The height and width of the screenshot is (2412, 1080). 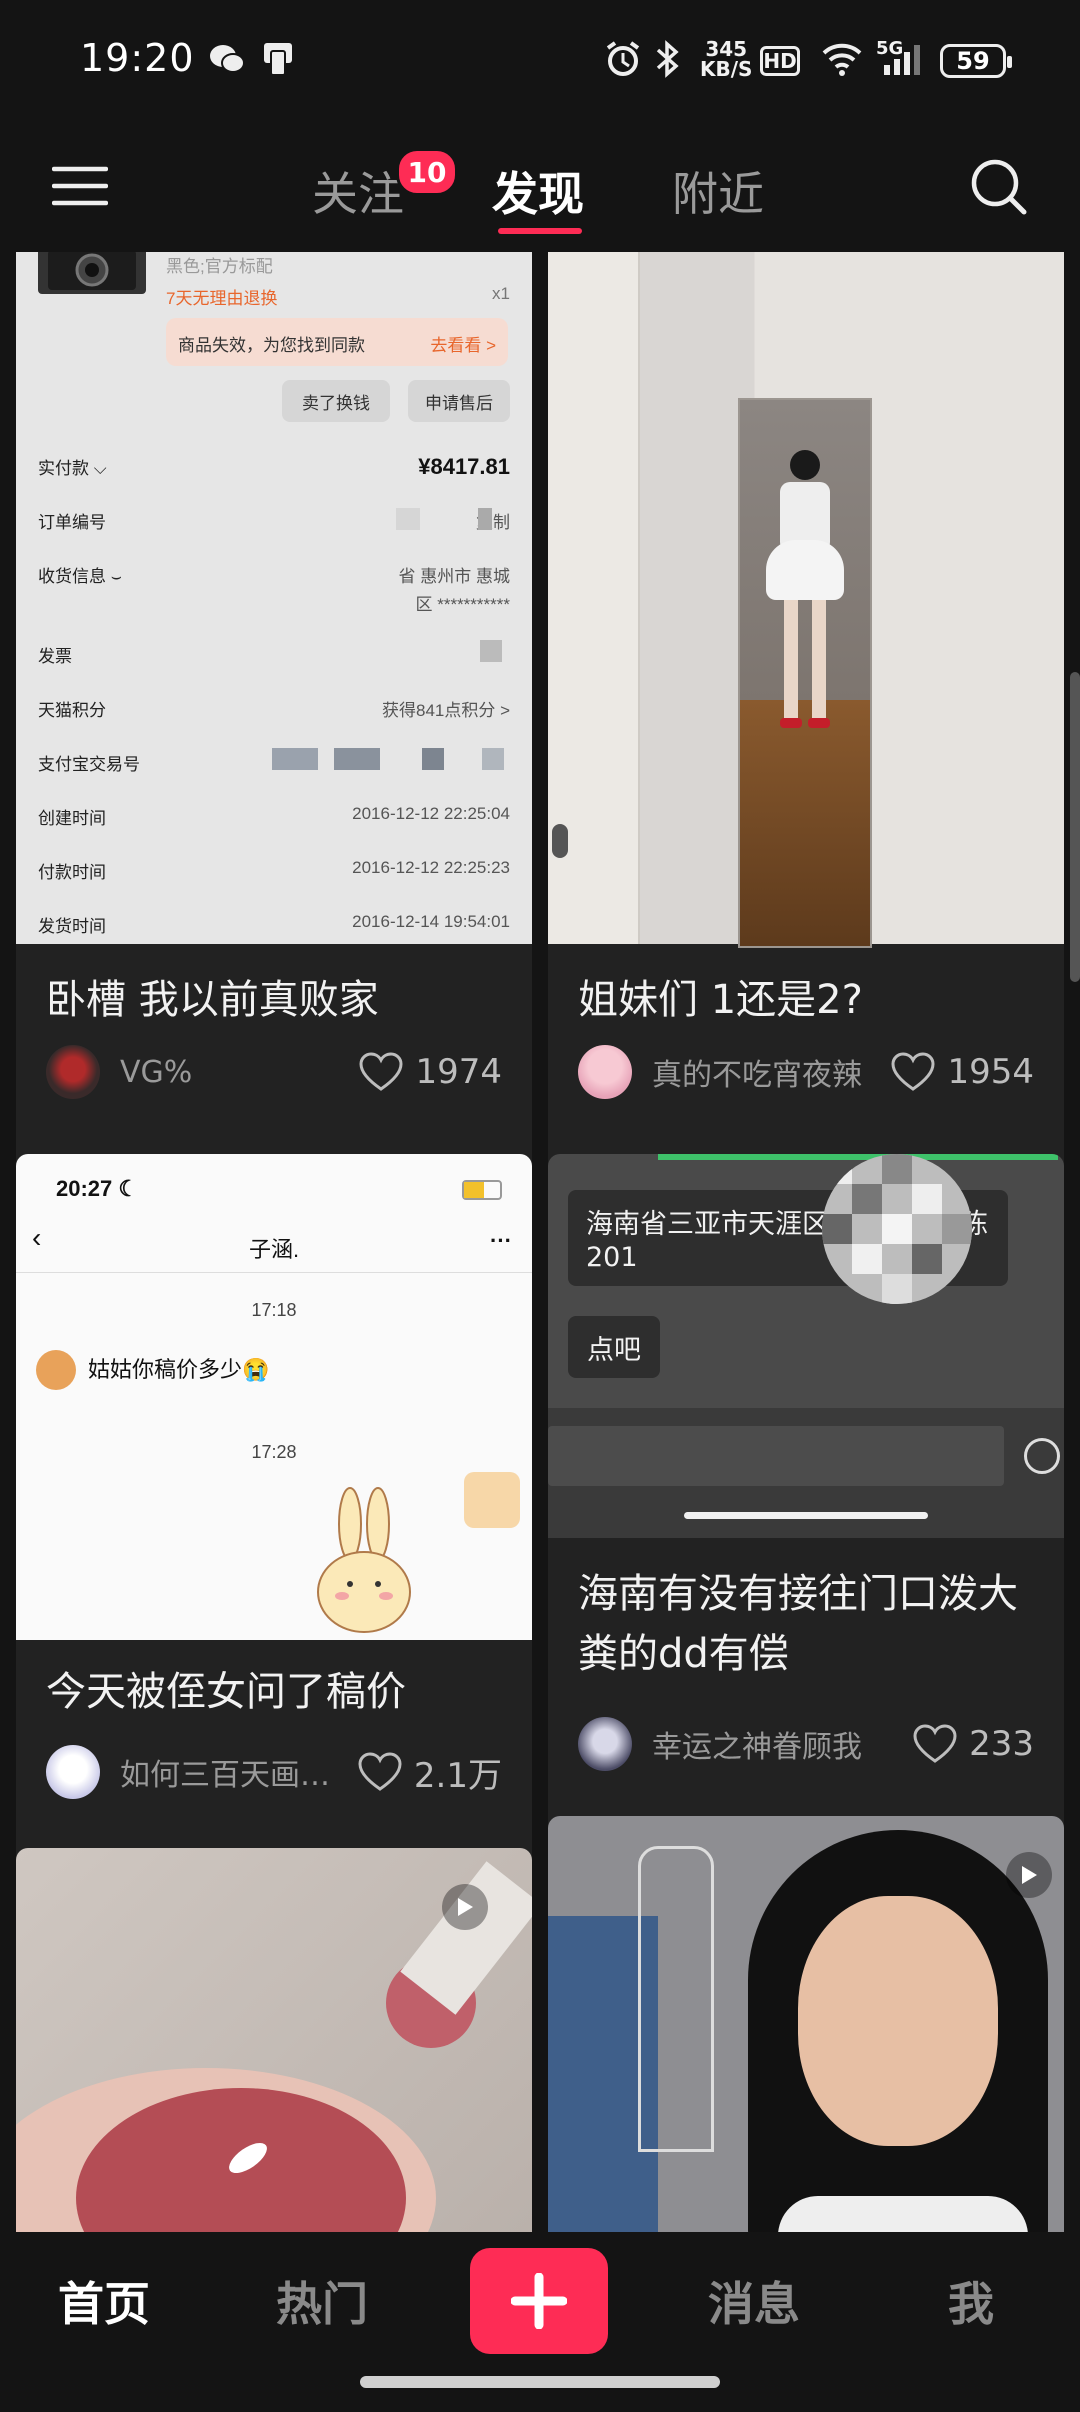 What do you see at coordinates (805, 465) in the screenshot?
I see `figure-head` at bounding box center [805, 465].